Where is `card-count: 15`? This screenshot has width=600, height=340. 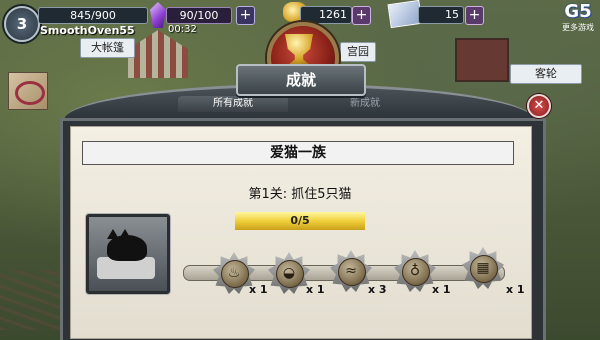
card-count: 15 is located at coordinates (441, 15).